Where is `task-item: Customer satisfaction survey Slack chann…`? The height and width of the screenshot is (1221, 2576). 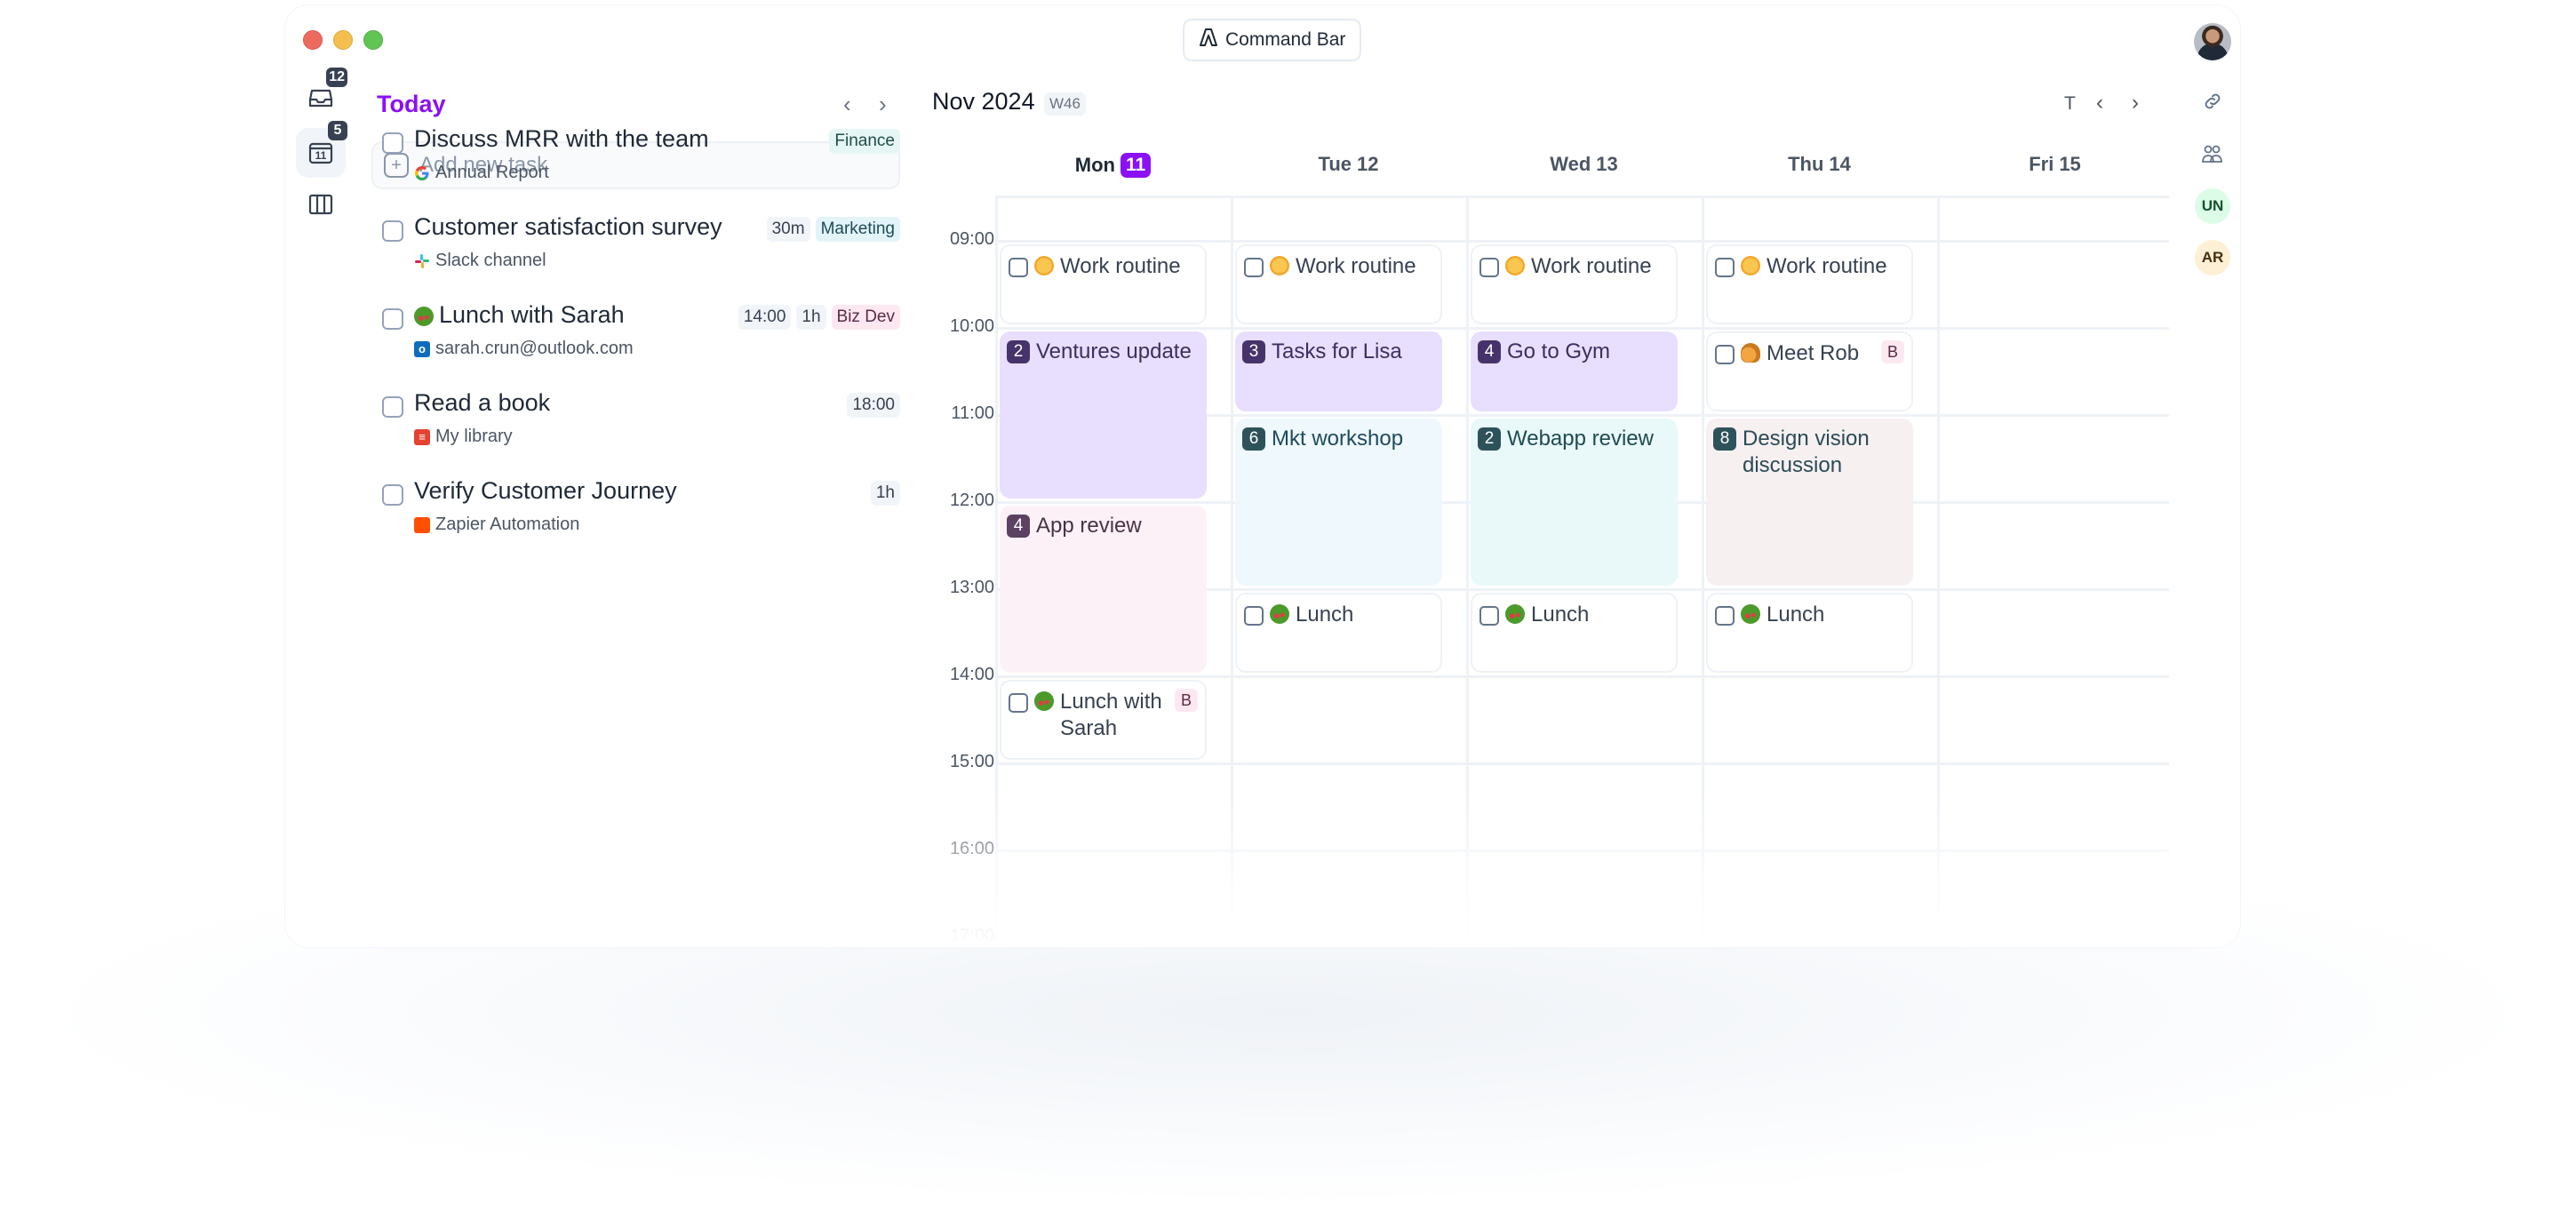 task-item: Customer satisfaction survey Slack chann… is located at coordinates (635, 251).